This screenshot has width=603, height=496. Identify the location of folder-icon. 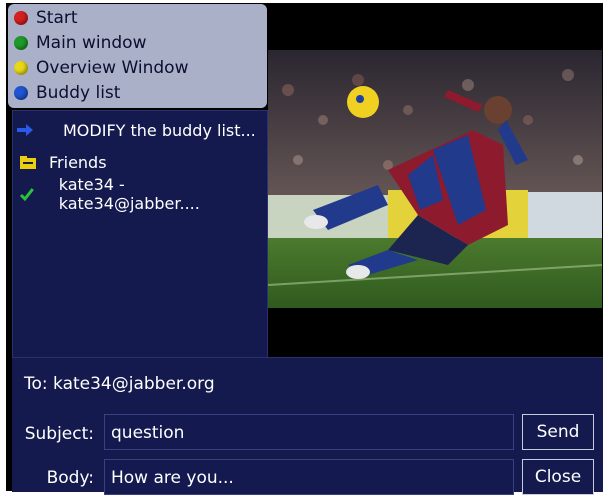
(28, 162).